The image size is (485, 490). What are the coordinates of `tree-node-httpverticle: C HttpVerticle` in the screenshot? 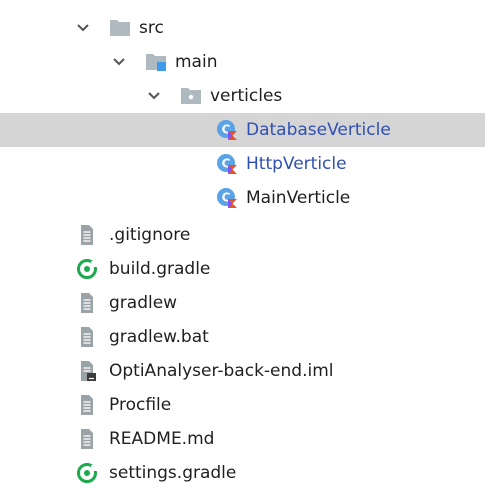 It's located at (242, 164).